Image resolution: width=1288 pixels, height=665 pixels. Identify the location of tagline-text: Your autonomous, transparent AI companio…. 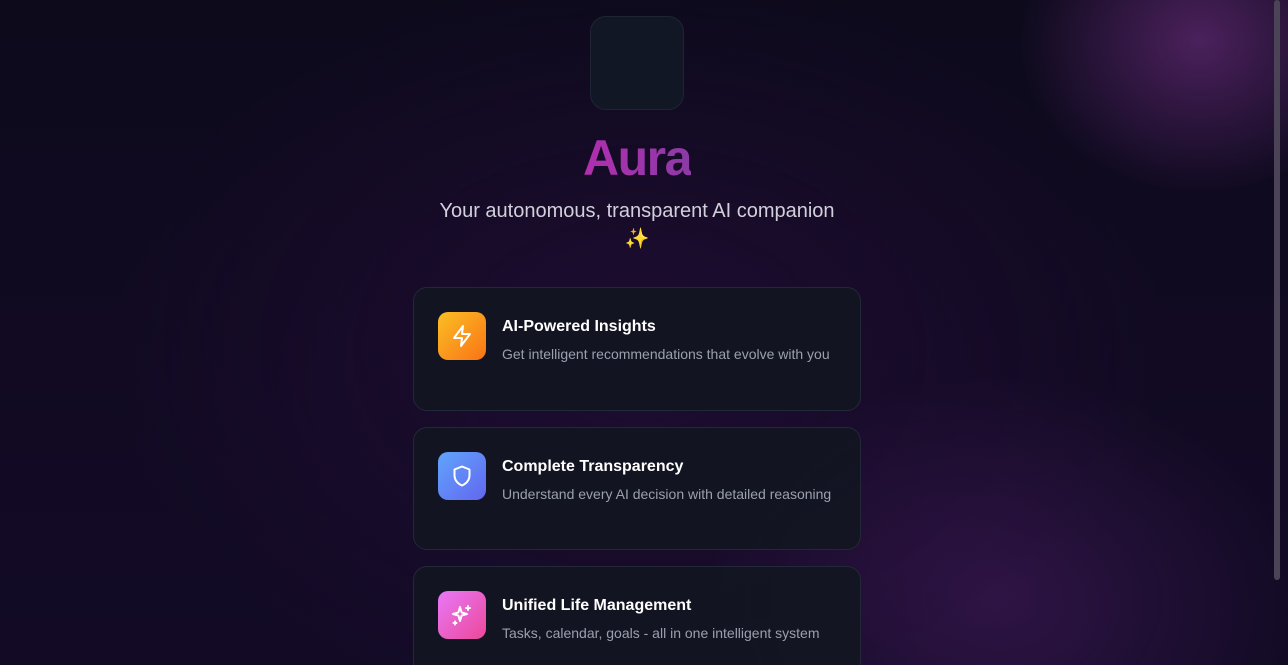
(637, 211).